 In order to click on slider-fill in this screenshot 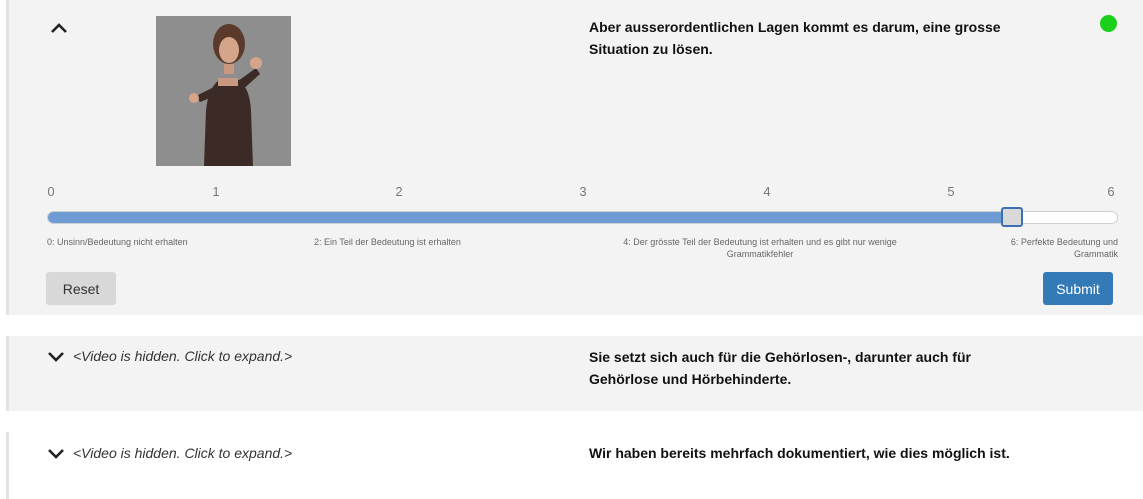, I will do `click(530, 217)`.